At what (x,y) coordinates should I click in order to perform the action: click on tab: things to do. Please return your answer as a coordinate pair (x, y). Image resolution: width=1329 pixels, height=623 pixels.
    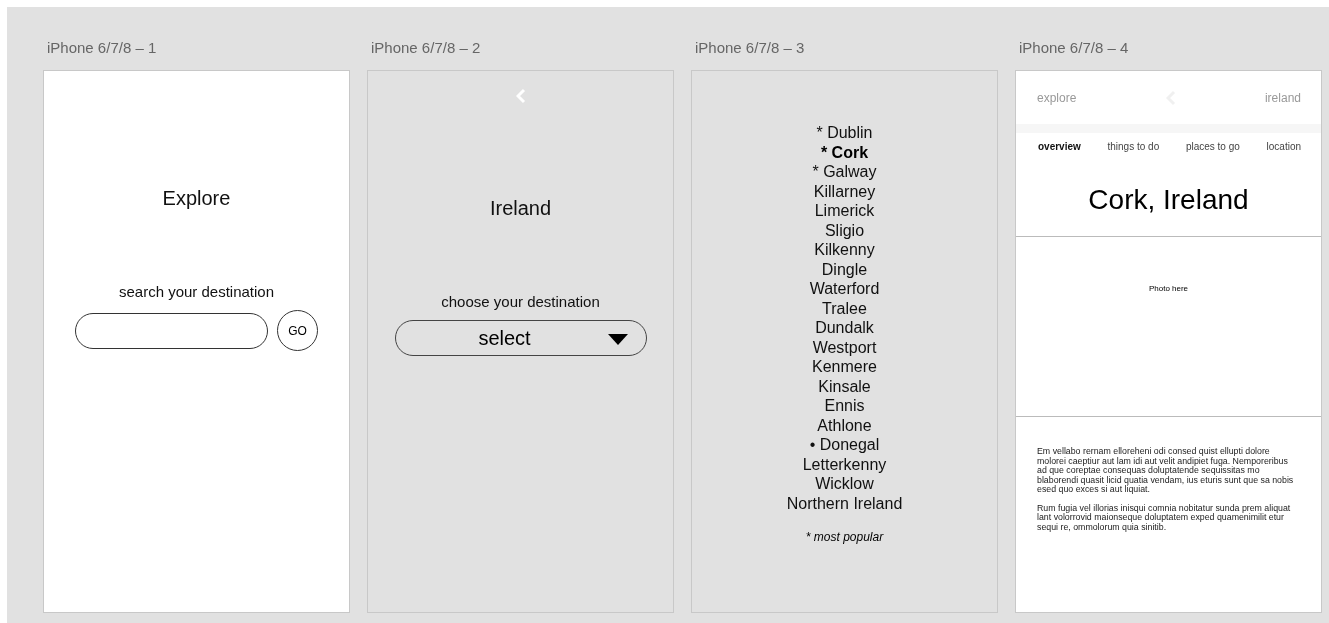
    Looking at the image, I should click on (1133, 146).